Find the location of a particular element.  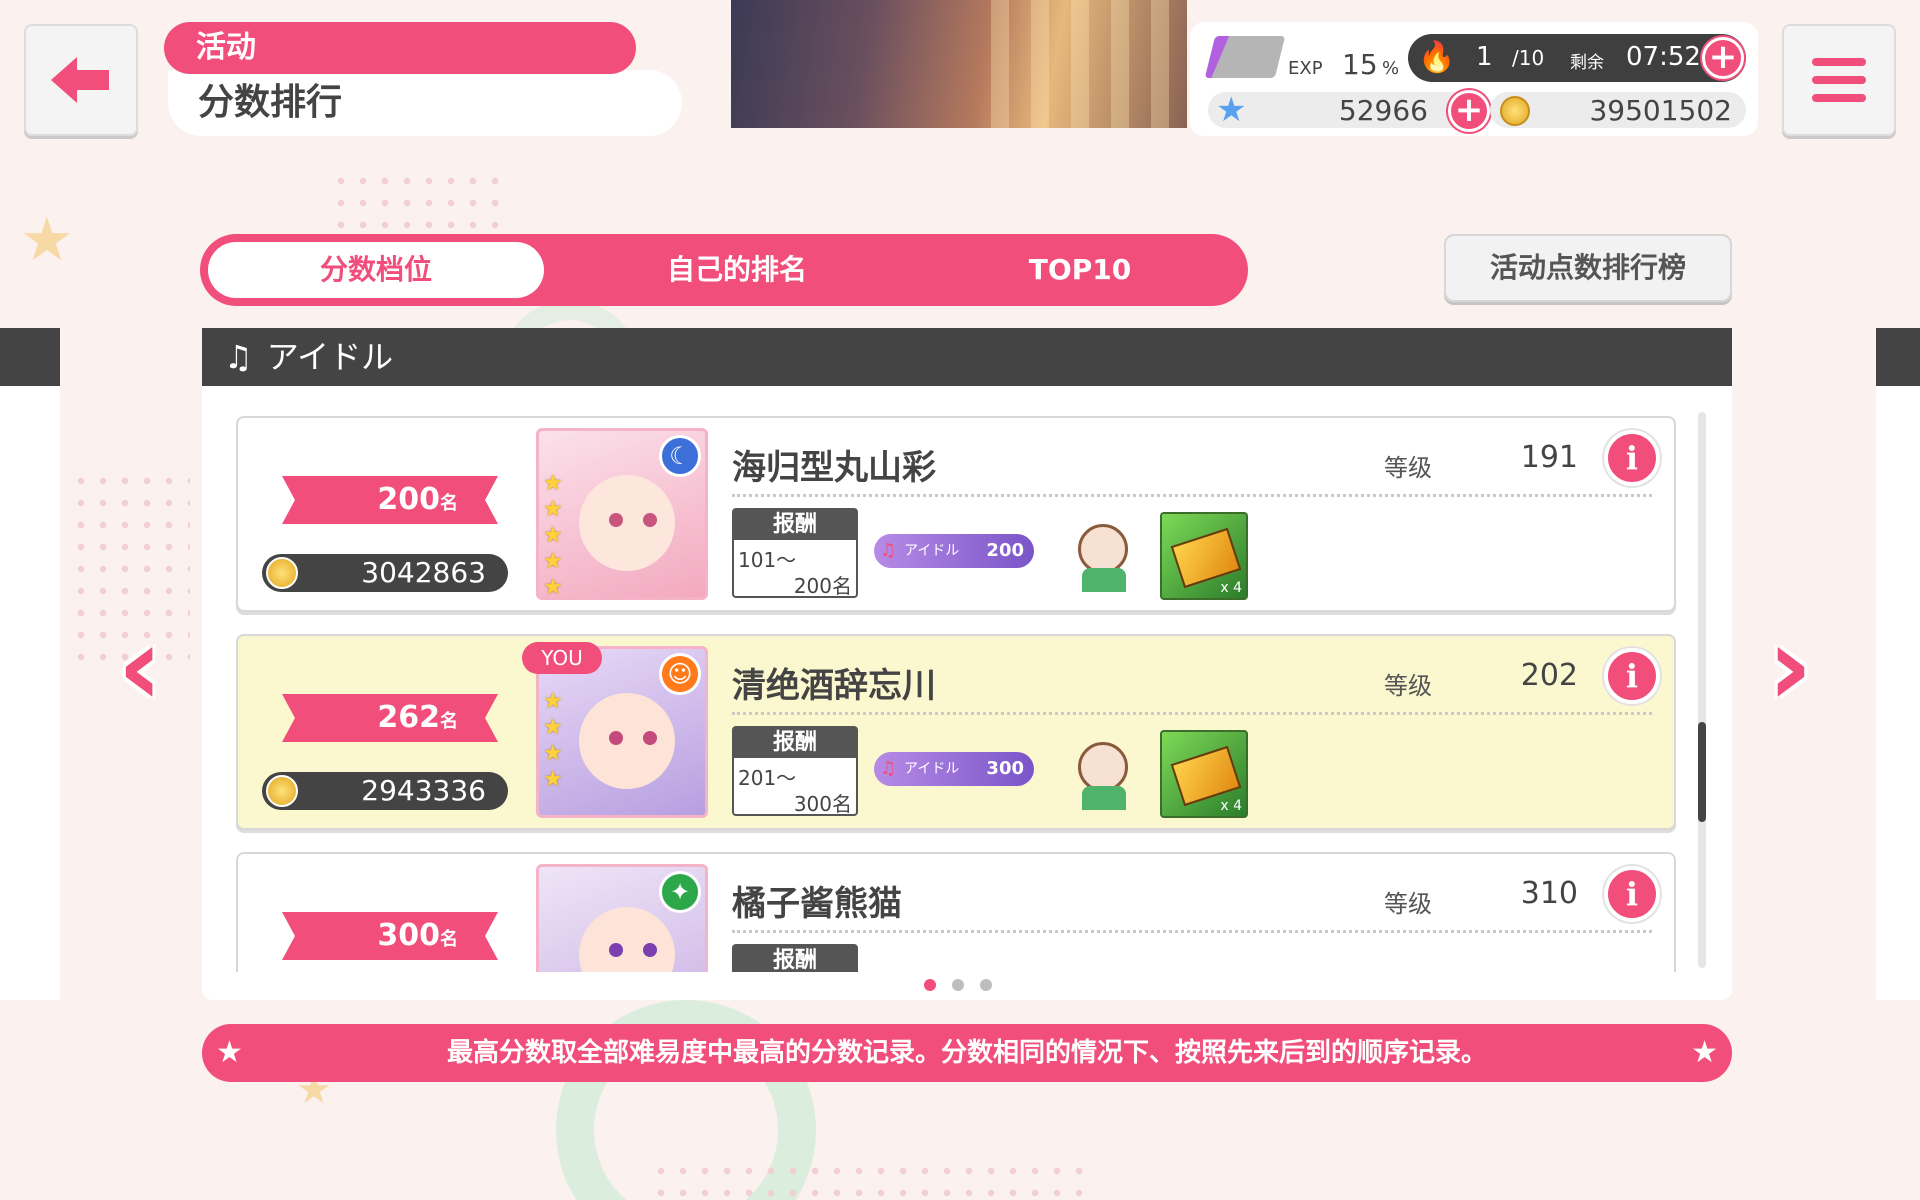

level-value: 310 is located at coordinates (1549, 893).